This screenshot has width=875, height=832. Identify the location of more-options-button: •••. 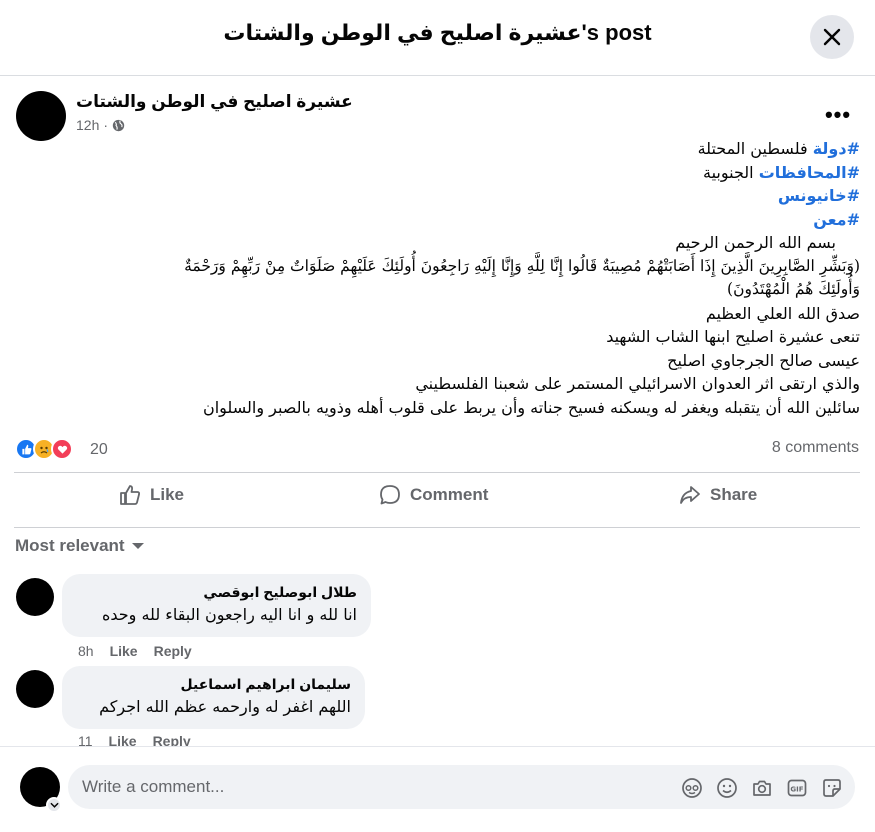
(838, 115).